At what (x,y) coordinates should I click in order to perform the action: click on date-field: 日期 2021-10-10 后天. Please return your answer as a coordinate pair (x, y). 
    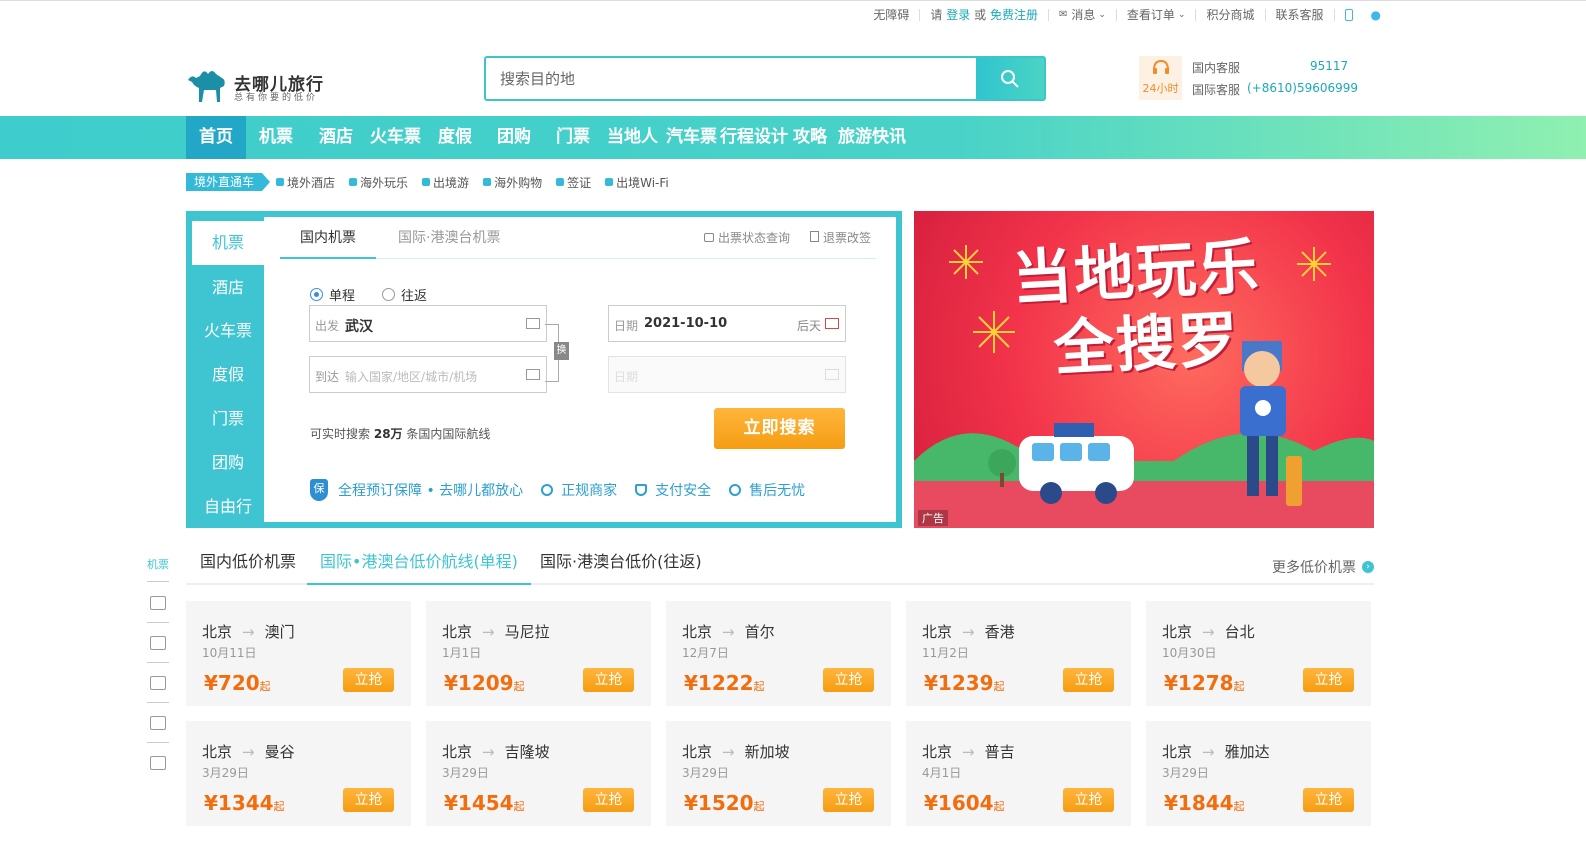
    Looking at the image, I should click on (727, 323).